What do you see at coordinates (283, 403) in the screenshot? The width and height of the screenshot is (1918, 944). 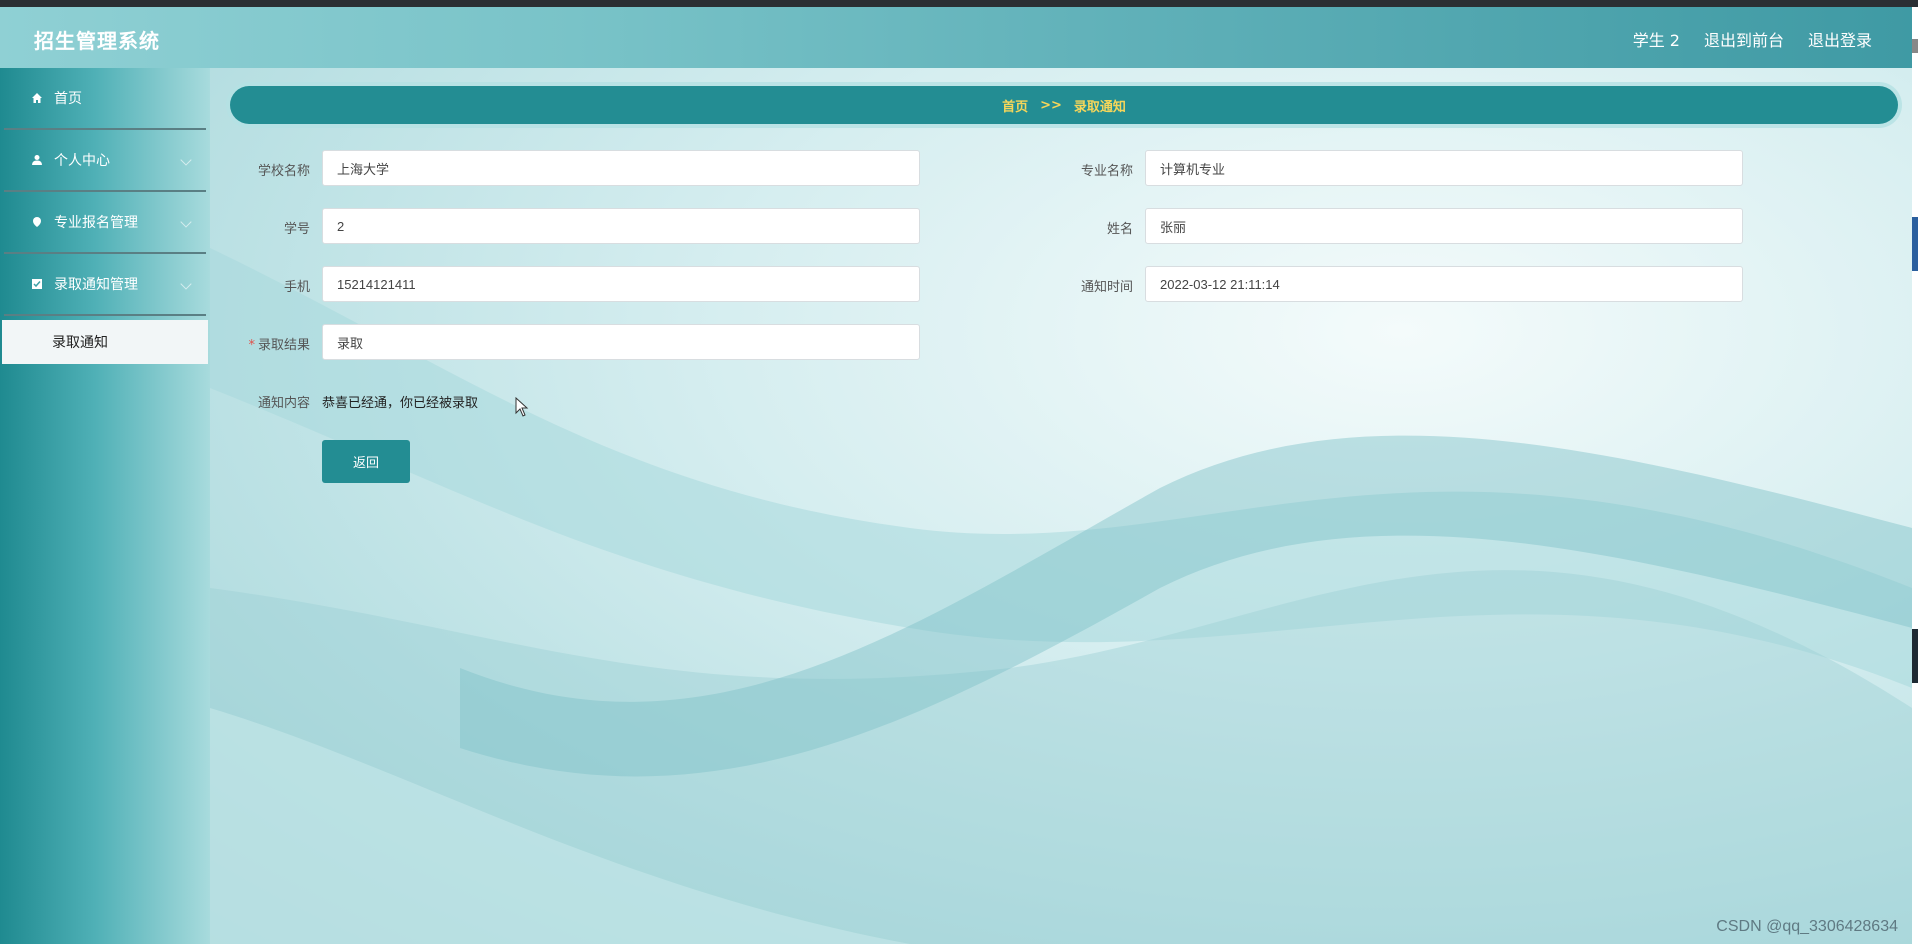 I see `notice-content-label: 通知内容` at bounding box center [283, 403].